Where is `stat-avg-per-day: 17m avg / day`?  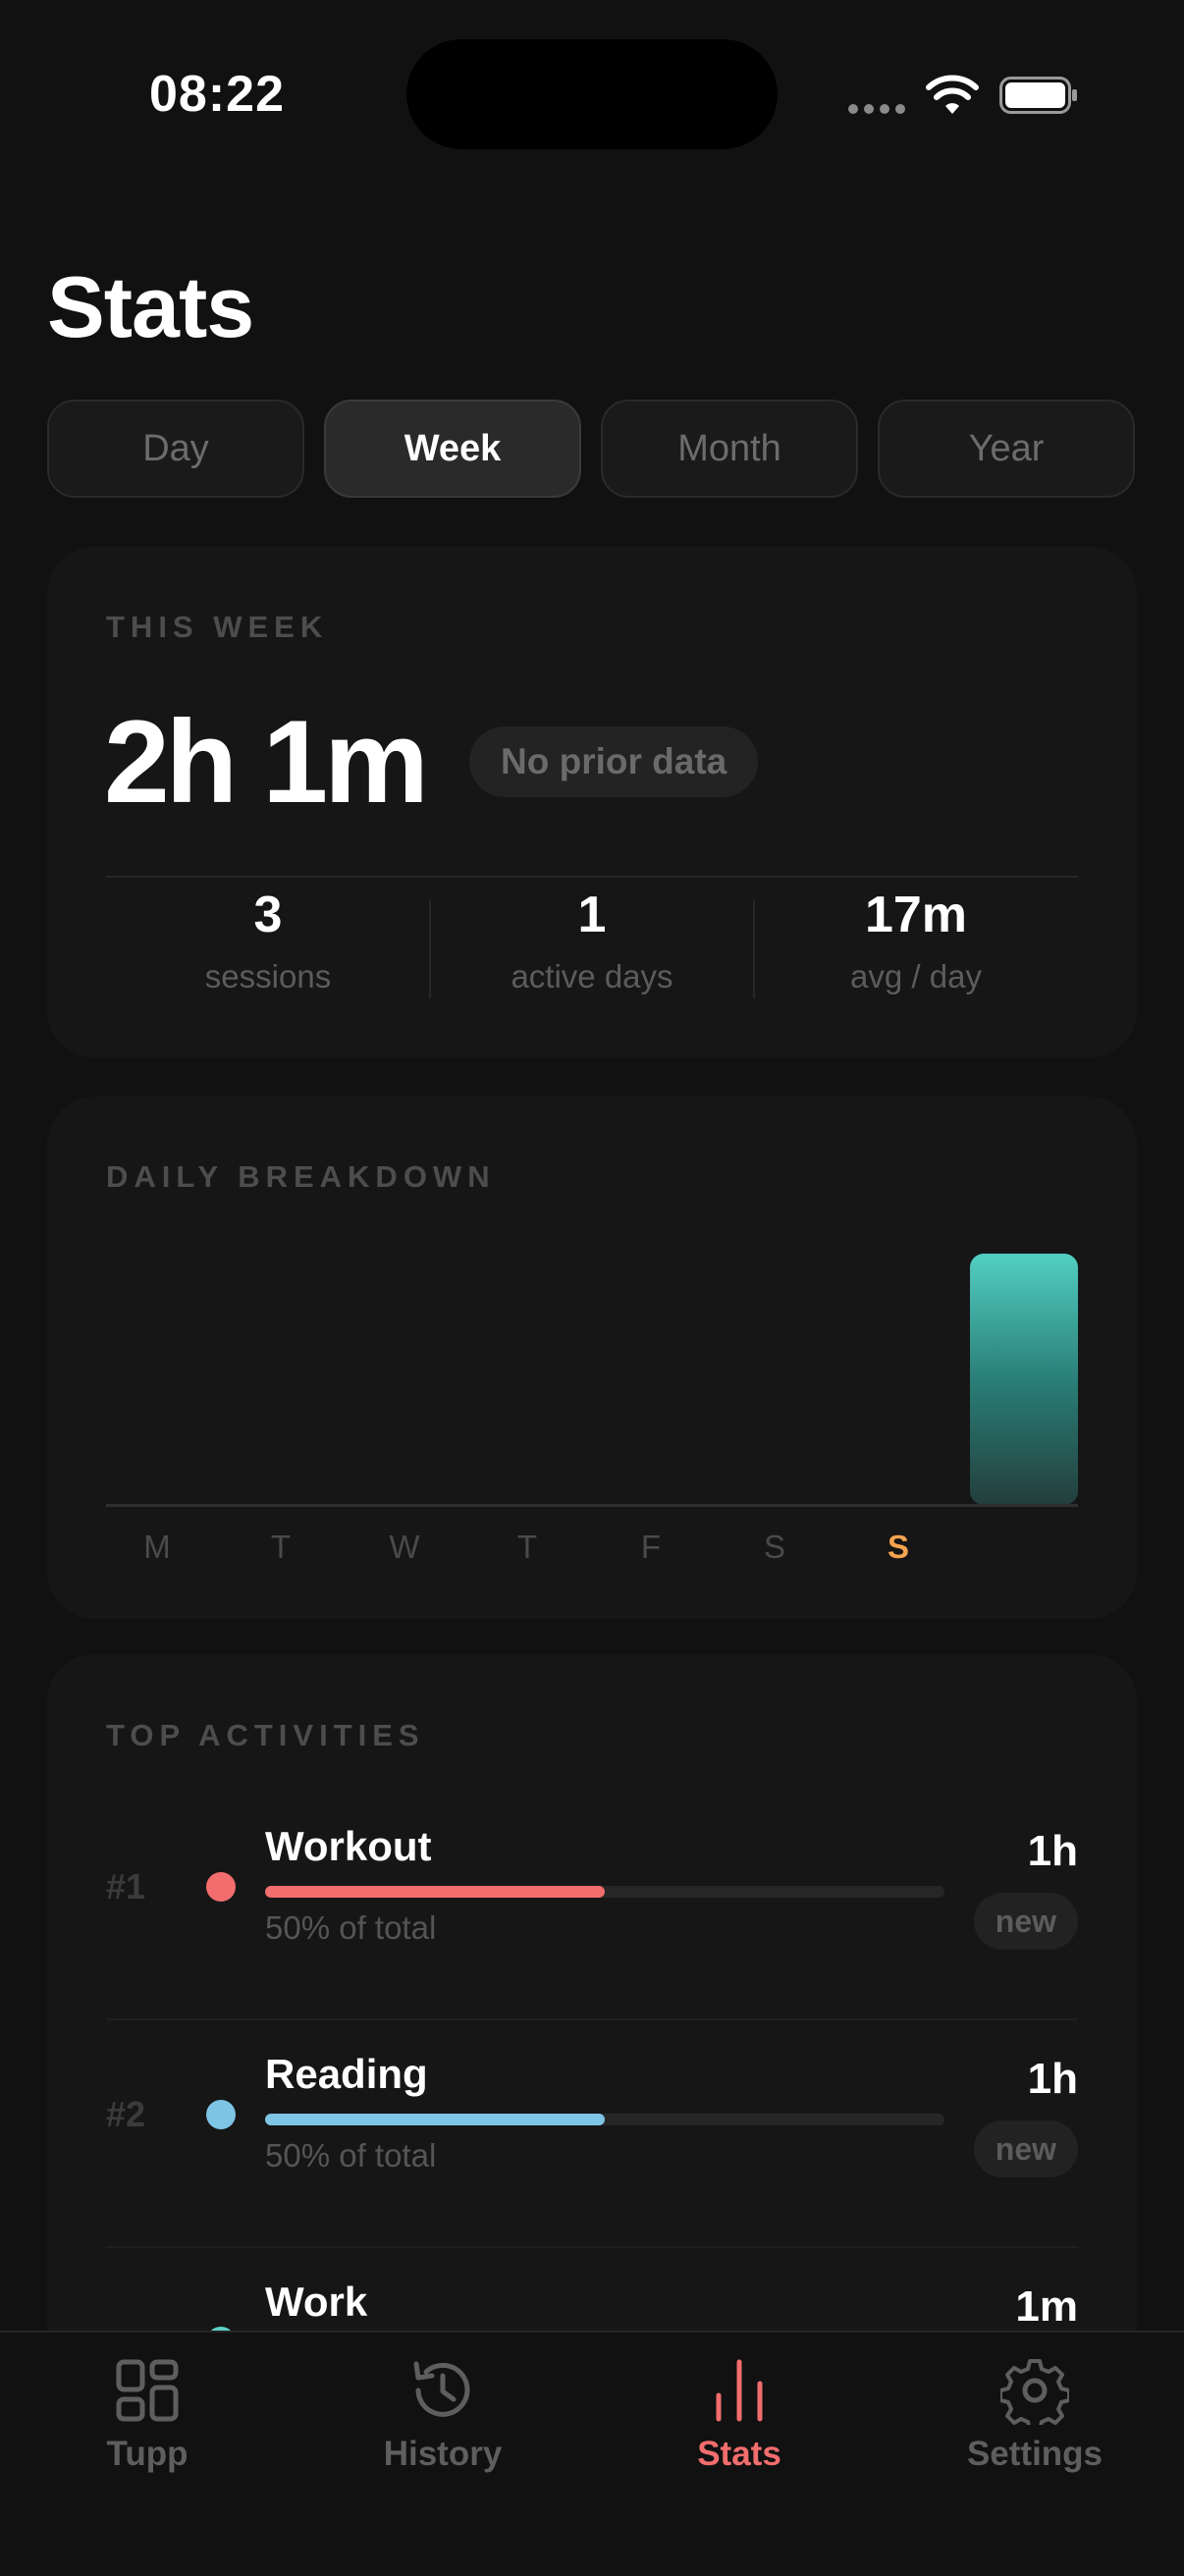 stat-avg-per-day: 17m avg / day is located at coordinates (916, 940).